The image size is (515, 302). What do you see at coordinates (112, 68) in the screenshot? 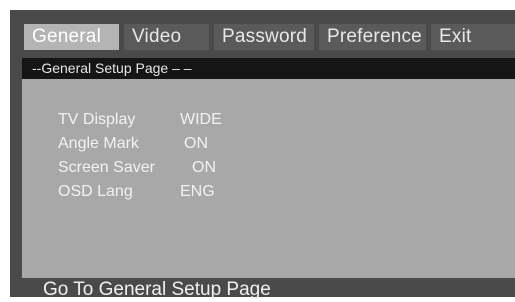
I see `panel-title: --General Setup Page – –` at bounding box center [112, 68].